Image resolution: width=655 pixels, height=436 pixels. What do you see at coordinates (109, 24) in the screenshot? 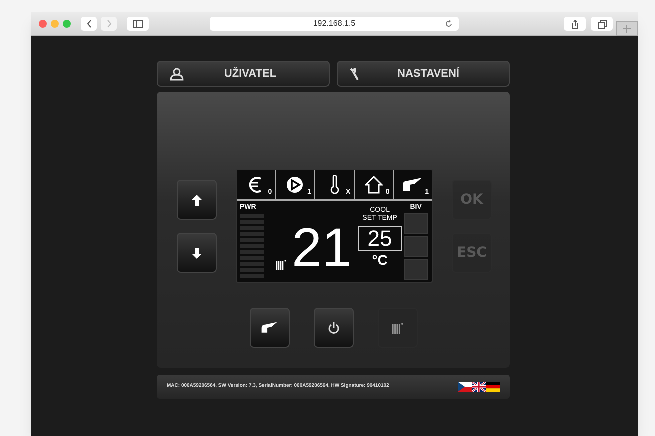
I see `chevron-right-icon` at bounding box center [109, 24].